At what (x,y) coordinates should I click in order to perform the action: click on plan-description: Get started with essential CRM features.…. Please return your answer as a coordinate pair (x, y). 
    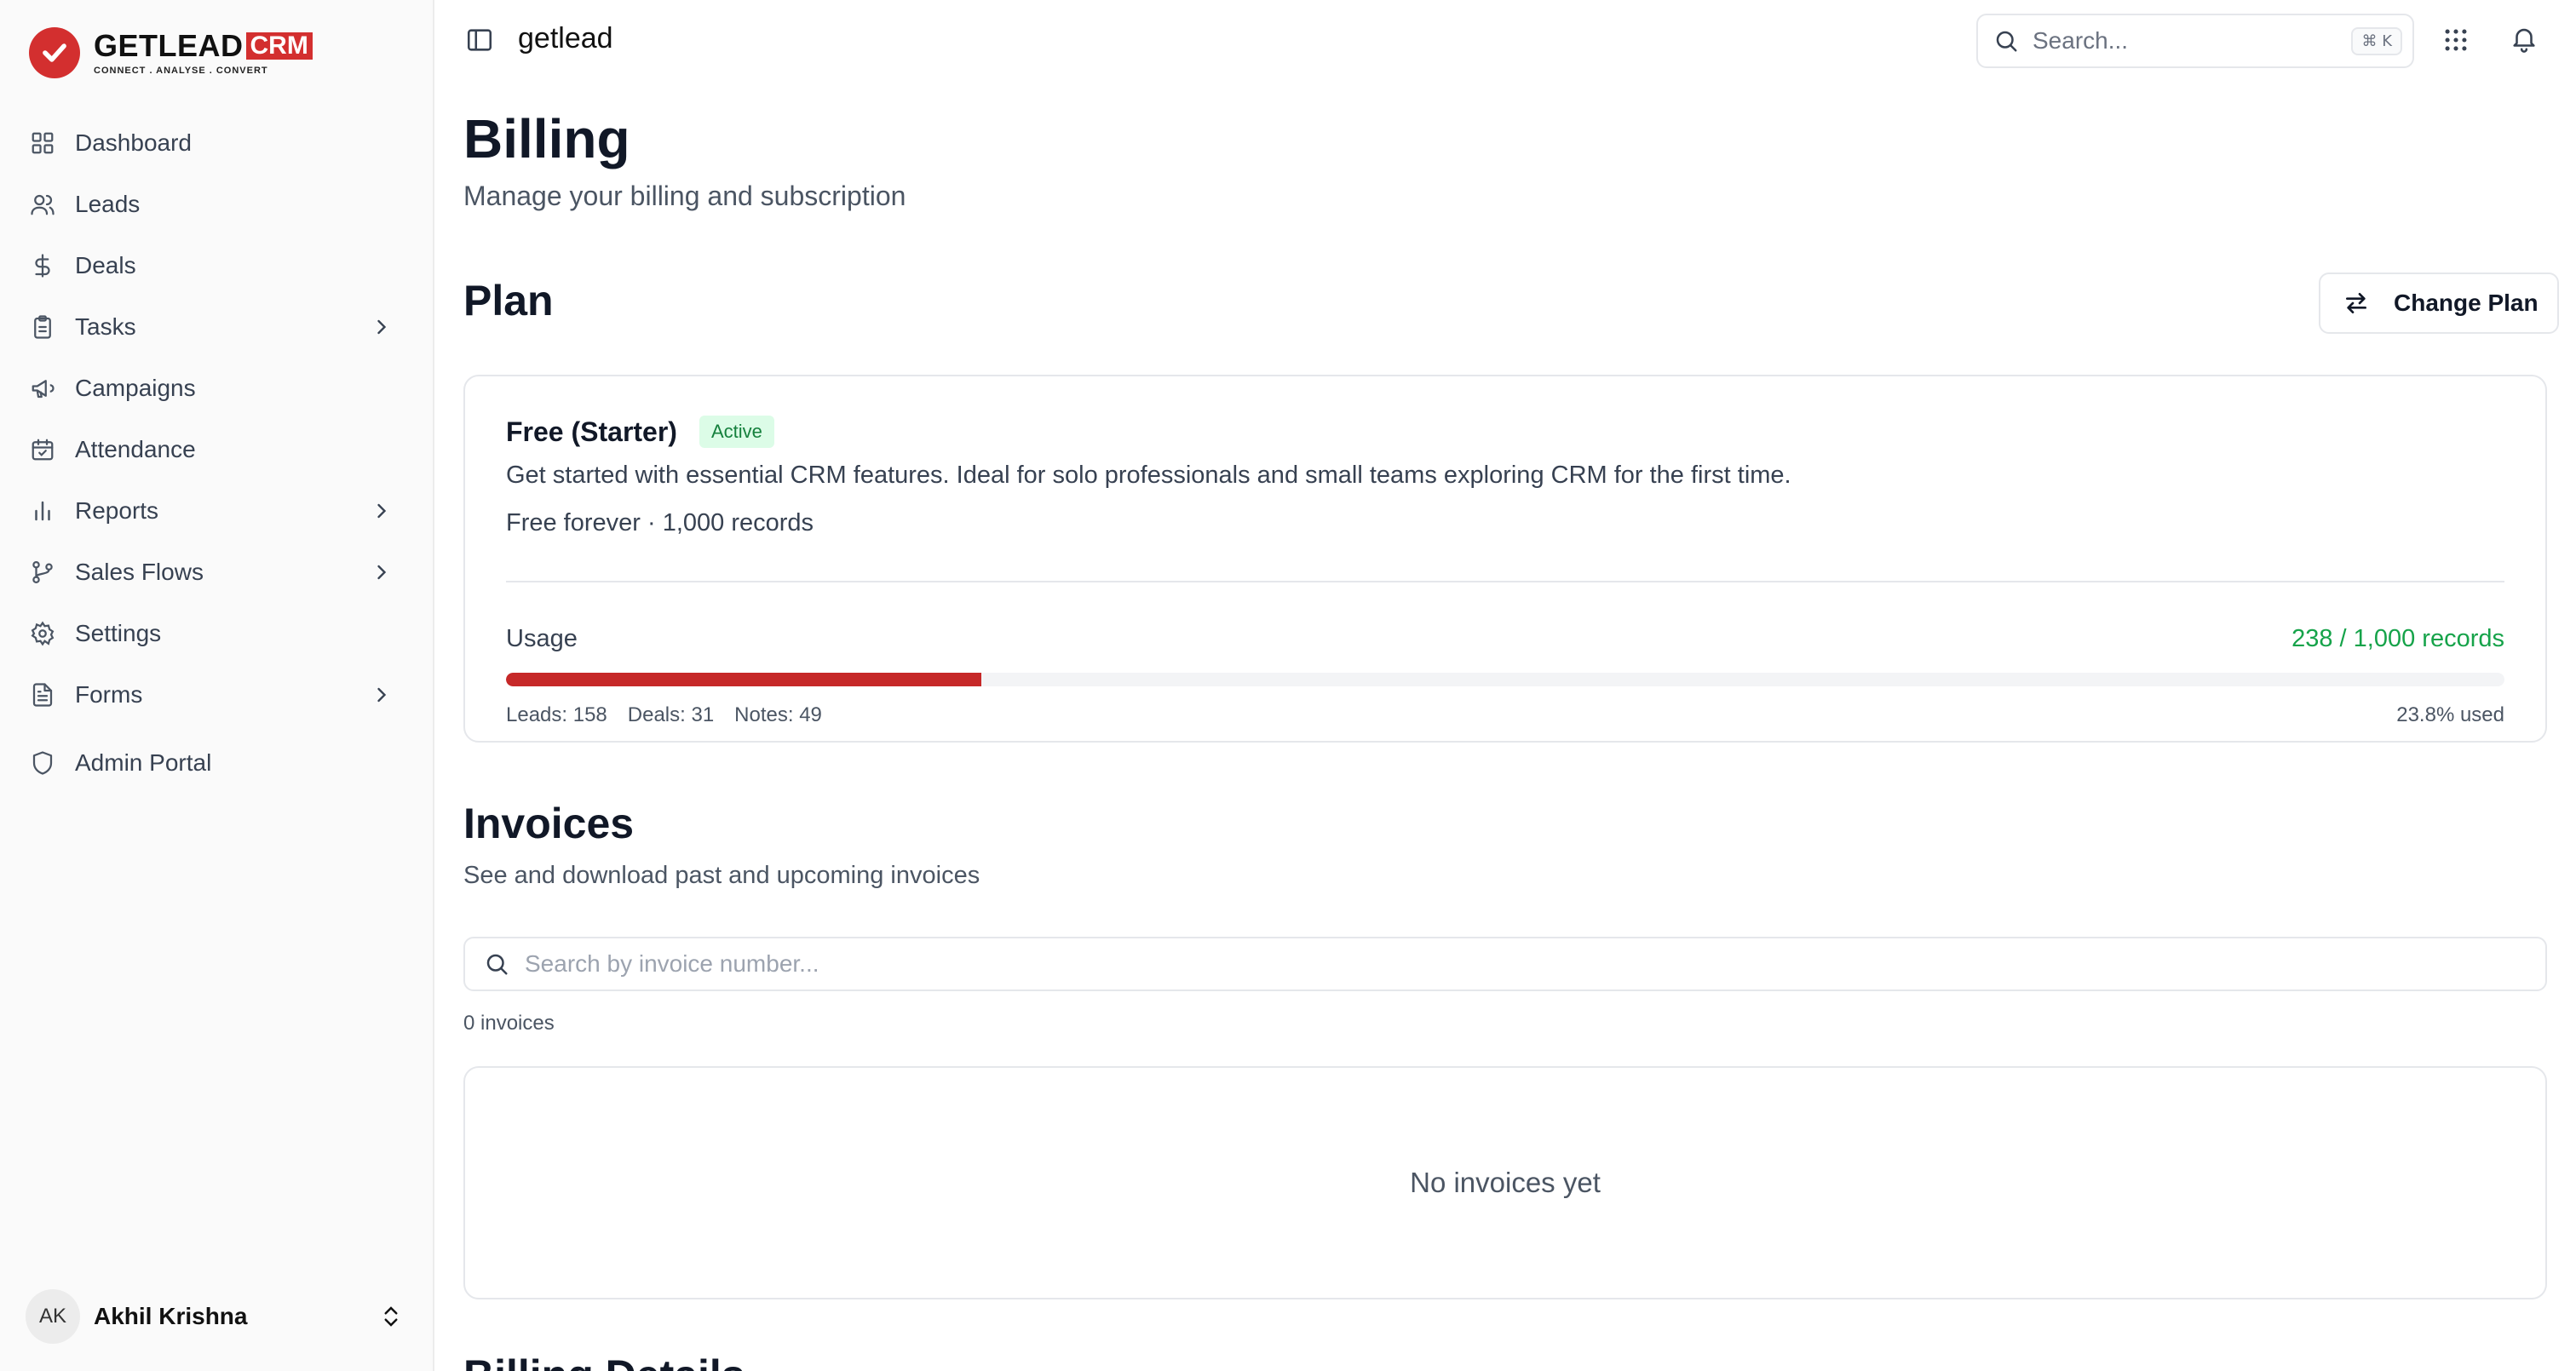
    Looking at the image, I should click on (1149, 475).